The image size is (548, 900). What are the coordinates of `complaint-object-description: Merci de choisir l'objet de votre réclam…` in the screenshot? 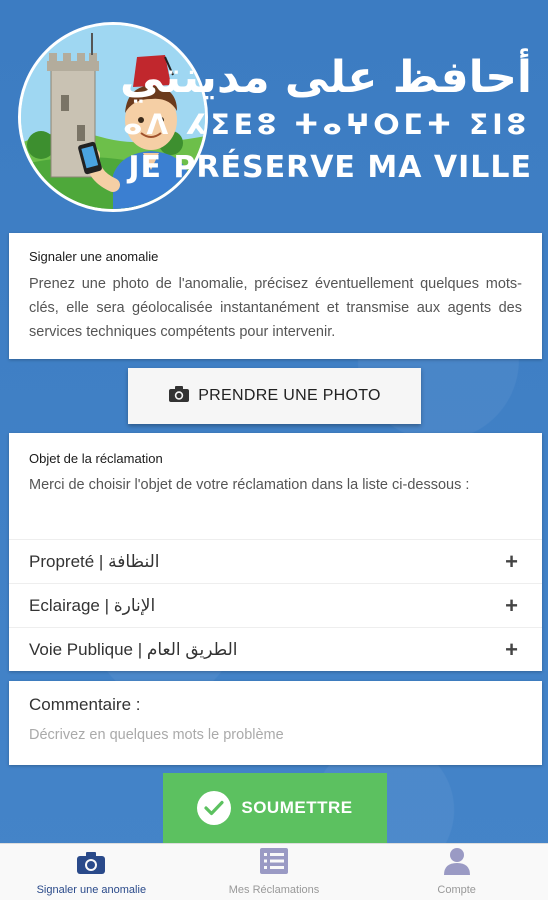 It's located at (249, 485).